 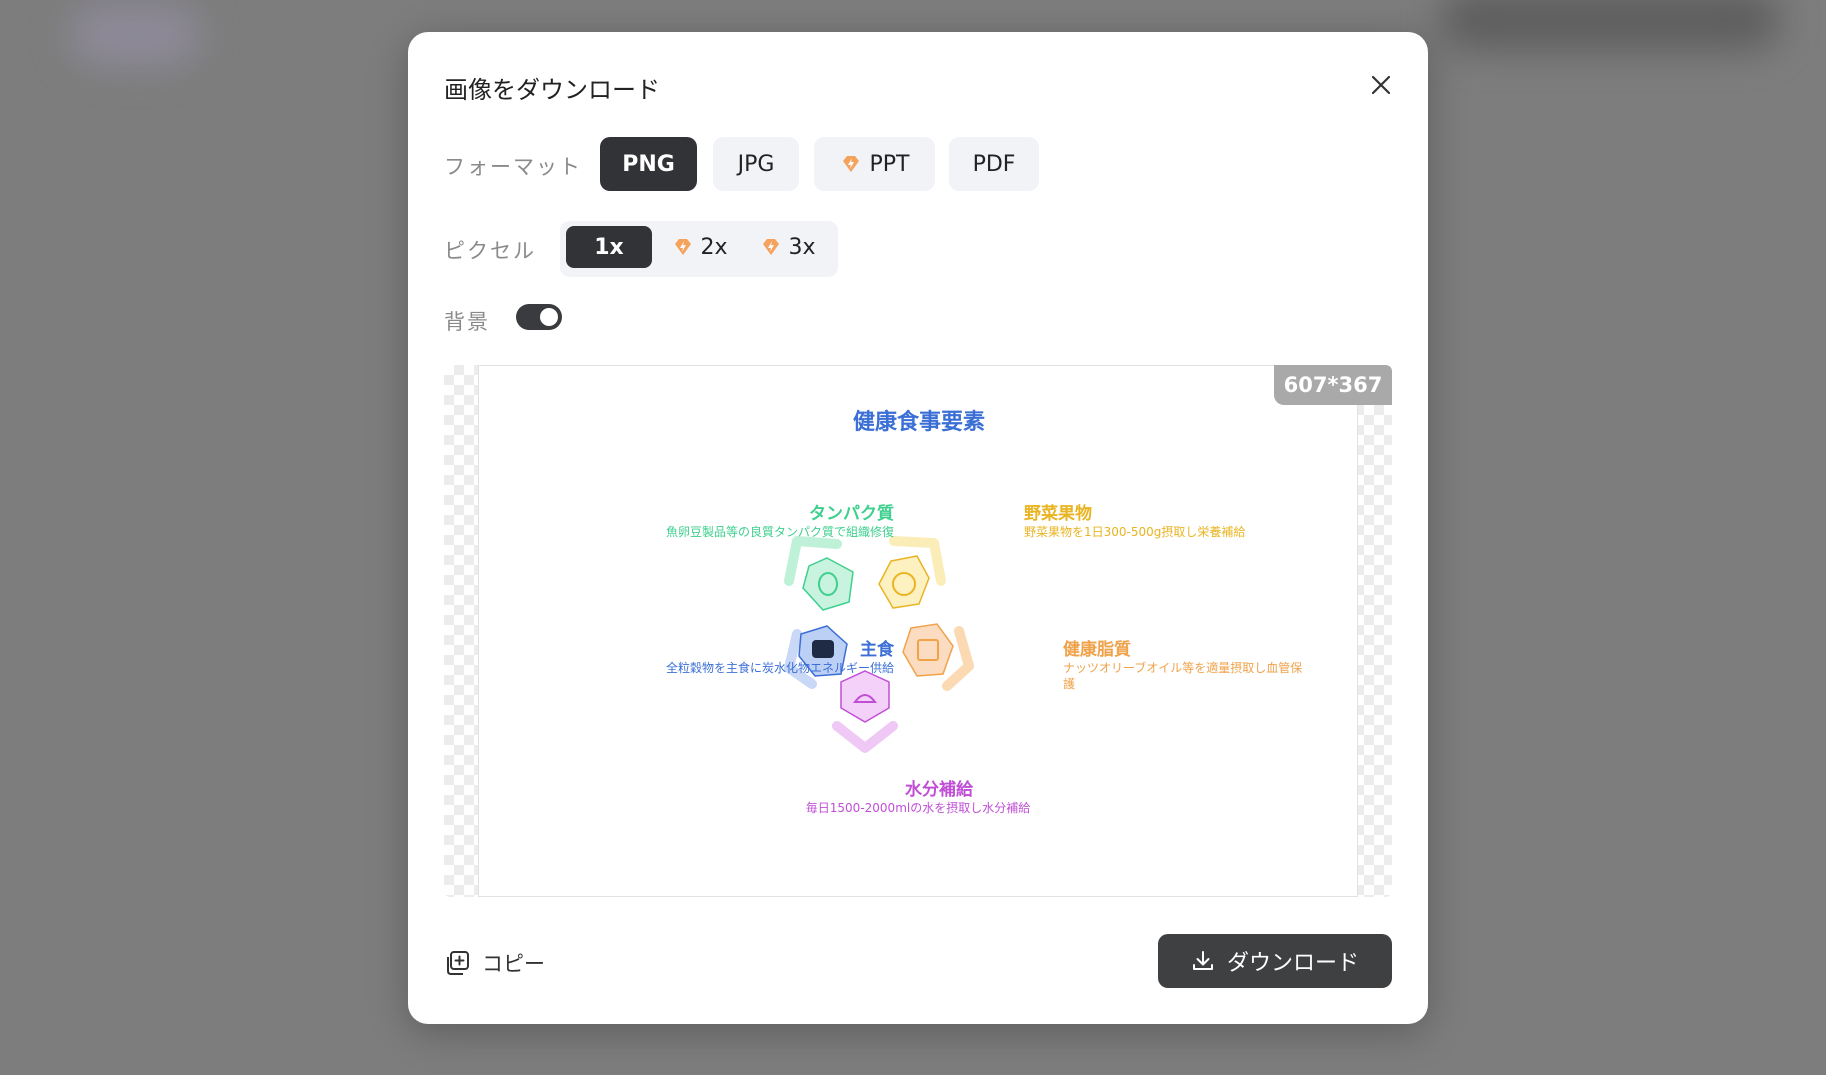 I want to click on pixel-2x-button: 2x, so click(x=700, y=247).